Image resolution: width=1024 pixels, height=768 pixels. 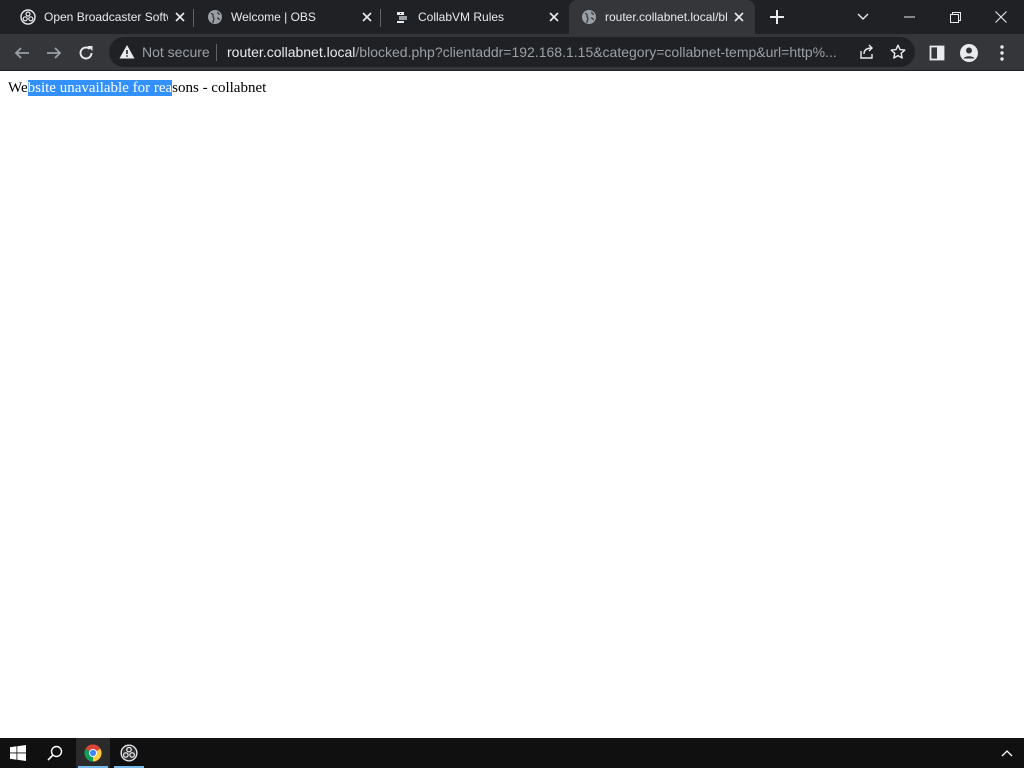 I want to click on tab-router-blocked: router.collabnet.local/blocked.php, so click(x=662, y=17).